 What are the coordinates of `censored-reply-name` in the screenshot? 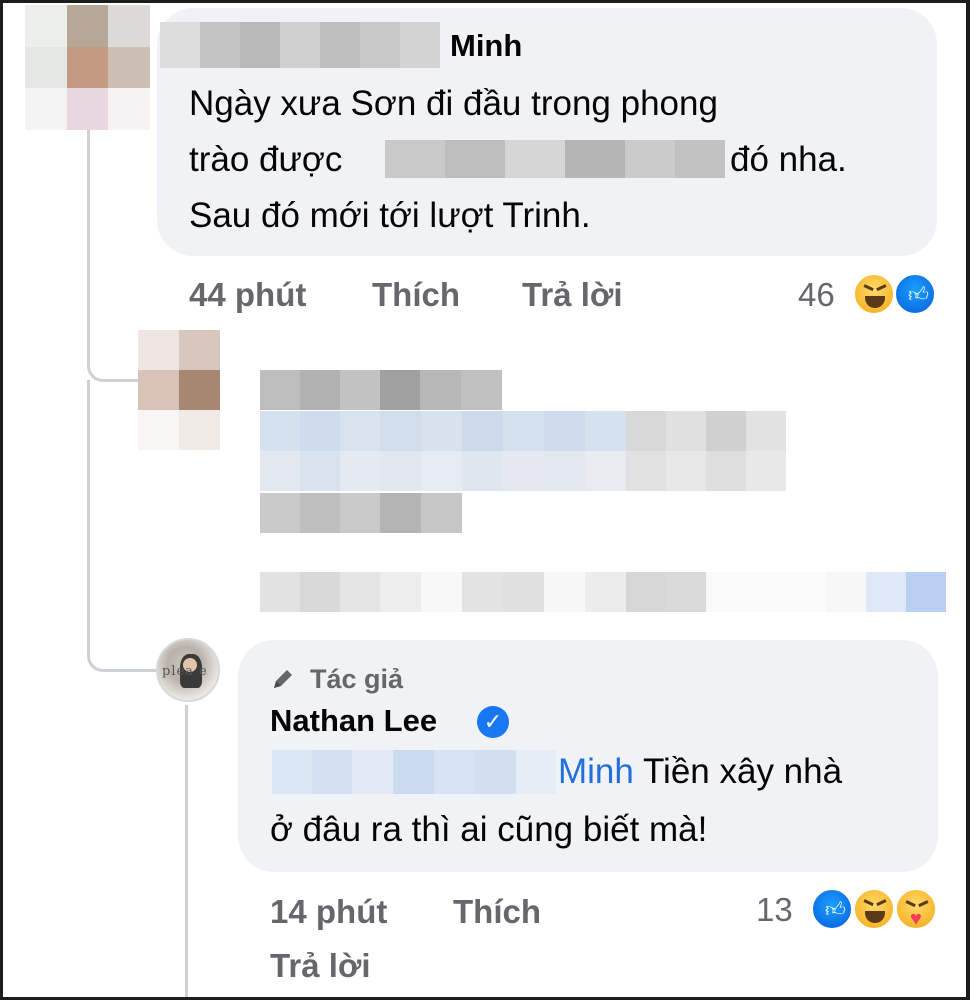 It's located at (381, 390).